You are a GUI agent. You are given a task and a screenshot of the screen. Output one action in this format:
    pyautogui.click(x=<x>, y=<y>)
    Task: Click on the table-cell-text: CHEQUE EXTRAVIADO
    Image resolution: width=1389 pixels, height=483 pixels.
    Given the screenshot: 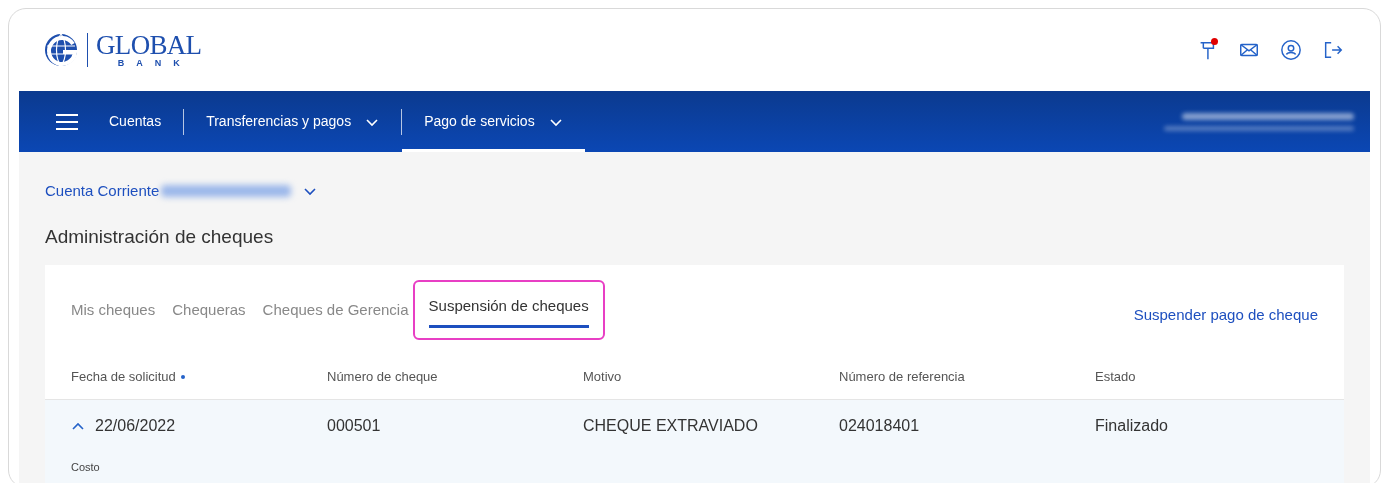 What is the action you would take?
    pyautogui.click(x=670, y=426)
    